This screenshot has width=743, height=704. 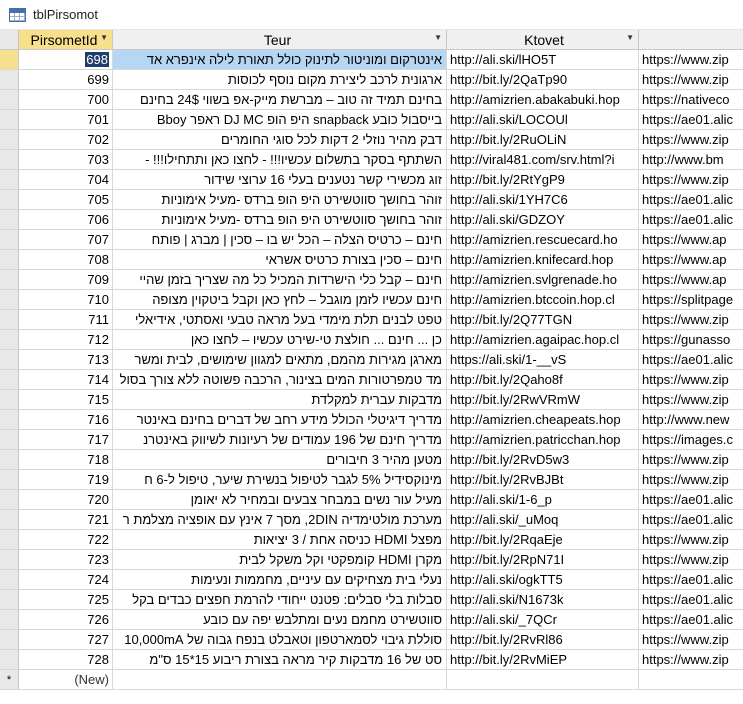 I want to click on column-header-teur: Teur ▼, so click(x=280, y=39).